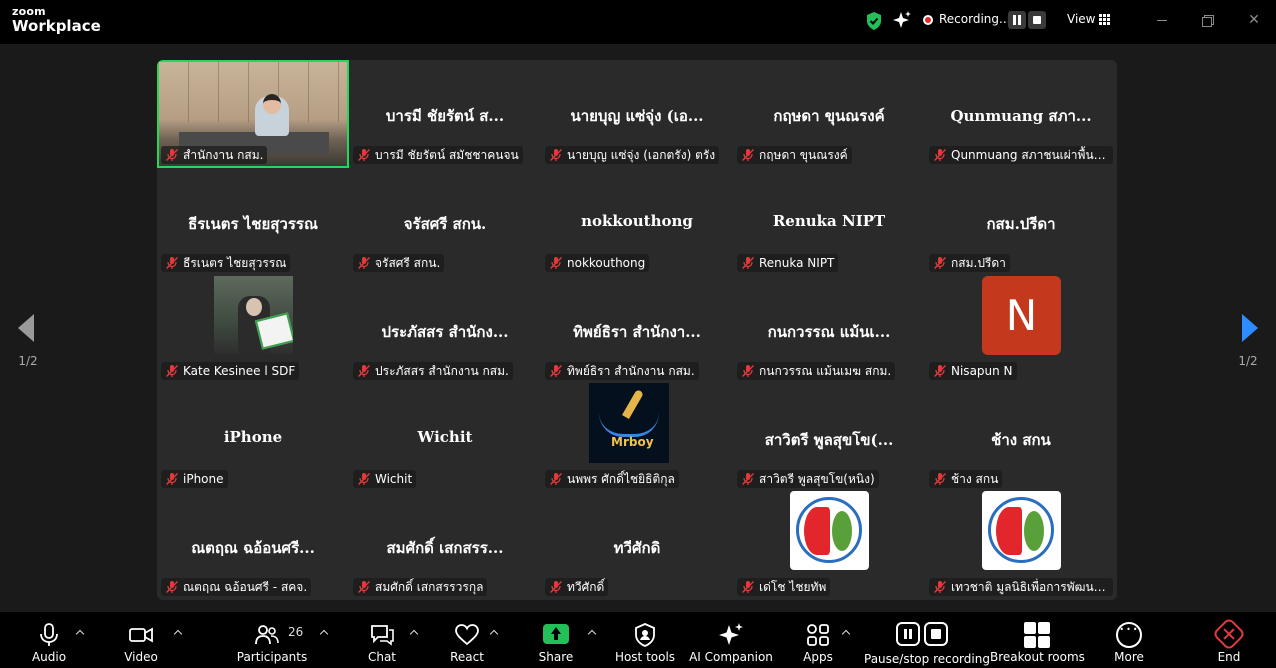 The height and width of the screenshot is (668, 1276). I want to click on participant-display-name: จรัสศรี สกน., so click(445, 224).